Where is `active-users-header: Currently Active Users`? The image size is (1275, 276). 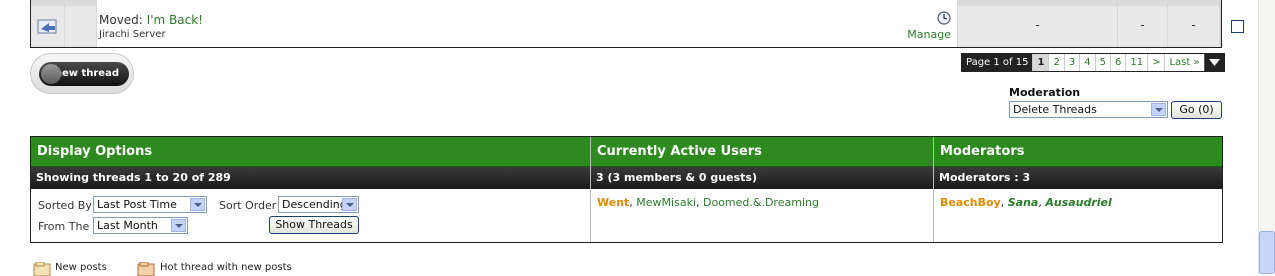
active-users-header: Currently Active Users is located at coordinates (762, 152).